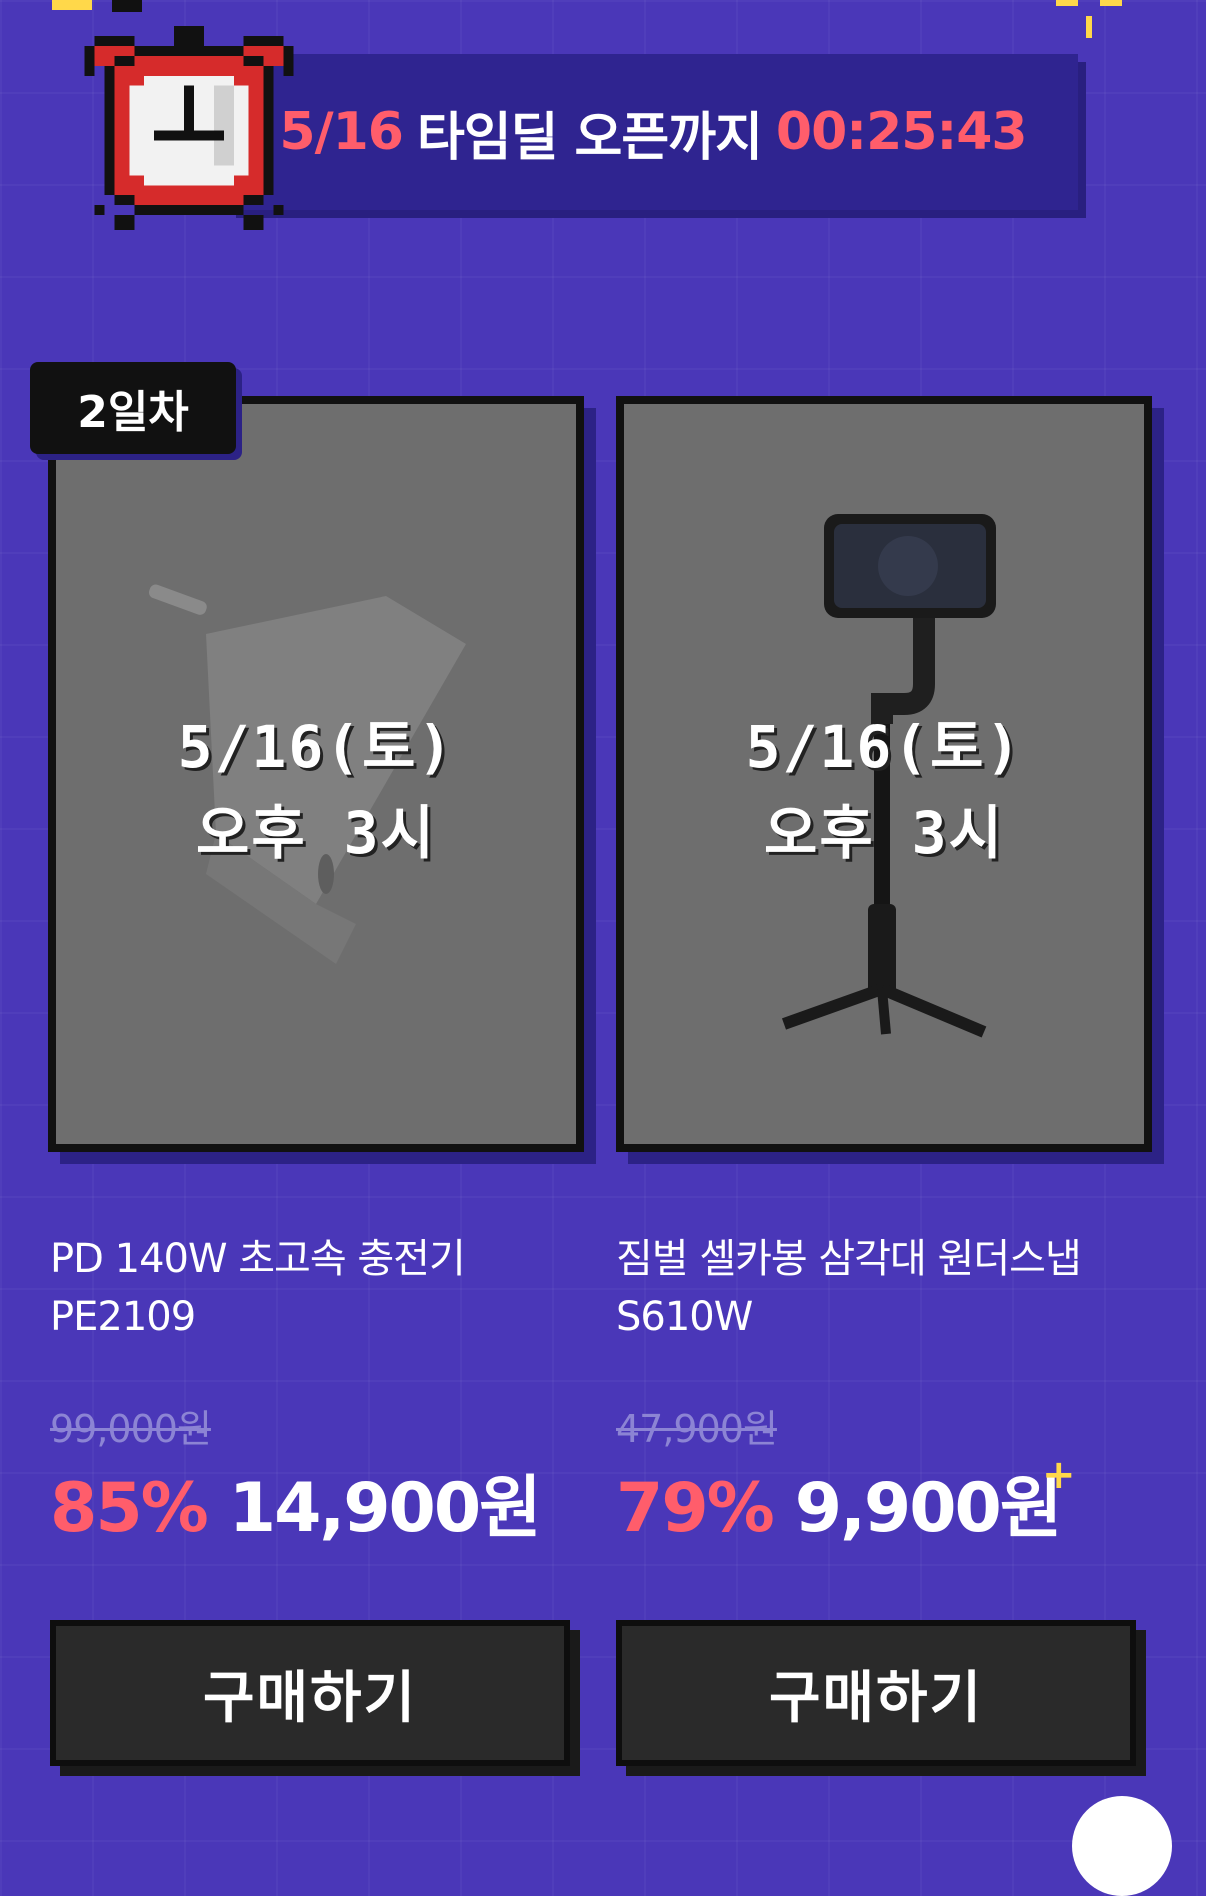 The height and width of the screenshot is (1896, 1206). What do you see at coordinates (133, 408) in the screenshot?
I see `day-badge: 2일차` at bounding box center [133, 408].